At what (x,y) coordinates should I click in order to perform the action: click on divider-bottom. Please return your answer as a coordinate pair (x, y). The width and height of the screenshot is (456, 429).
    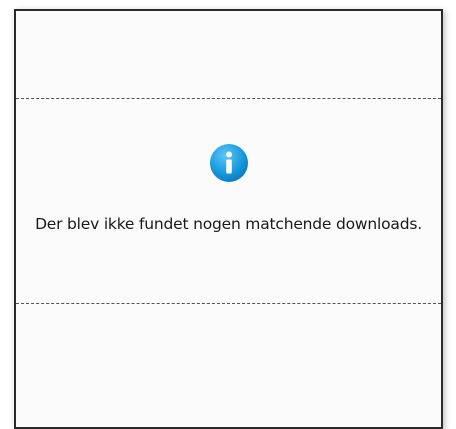
    Looking at the image, I should click on (228, 303).